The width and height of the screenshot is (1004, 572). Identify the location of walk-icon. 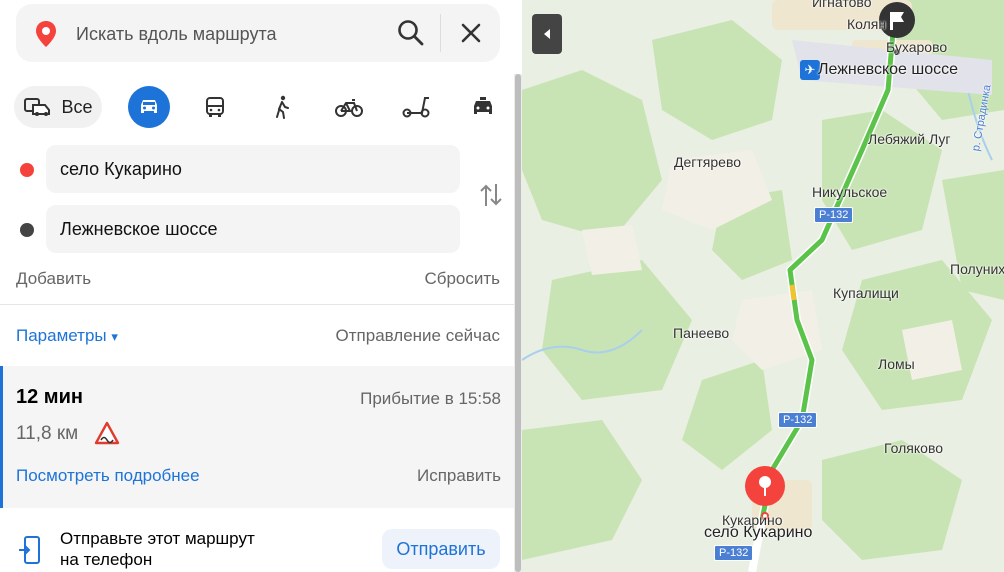
(282, 107).